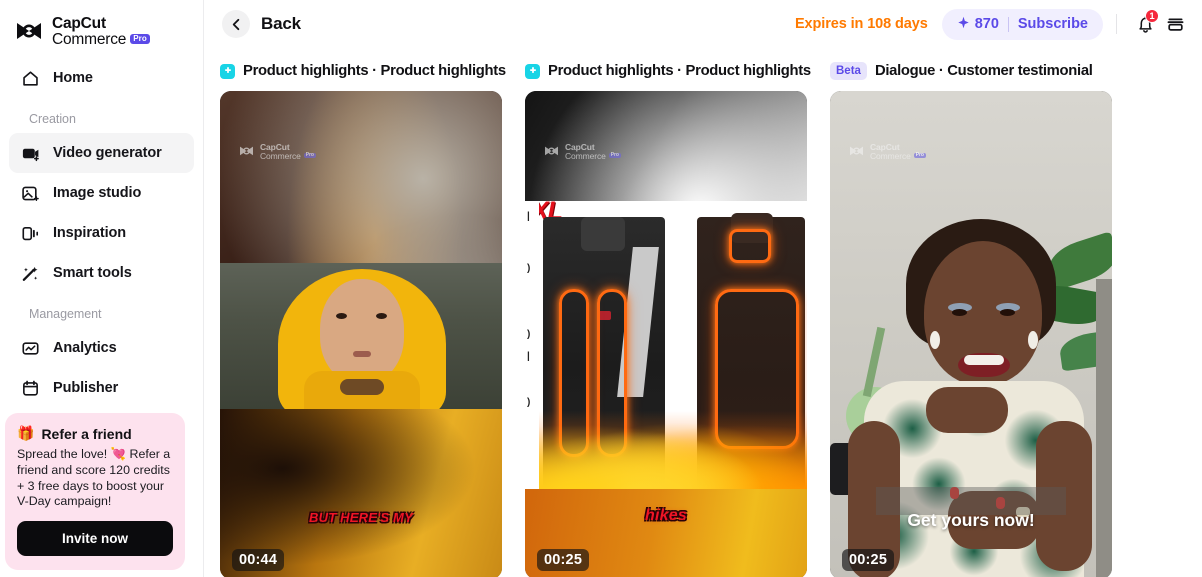 The height and width of the screenshot is (577, 1202). I want to click on back-label: Back, so click(281, 23).